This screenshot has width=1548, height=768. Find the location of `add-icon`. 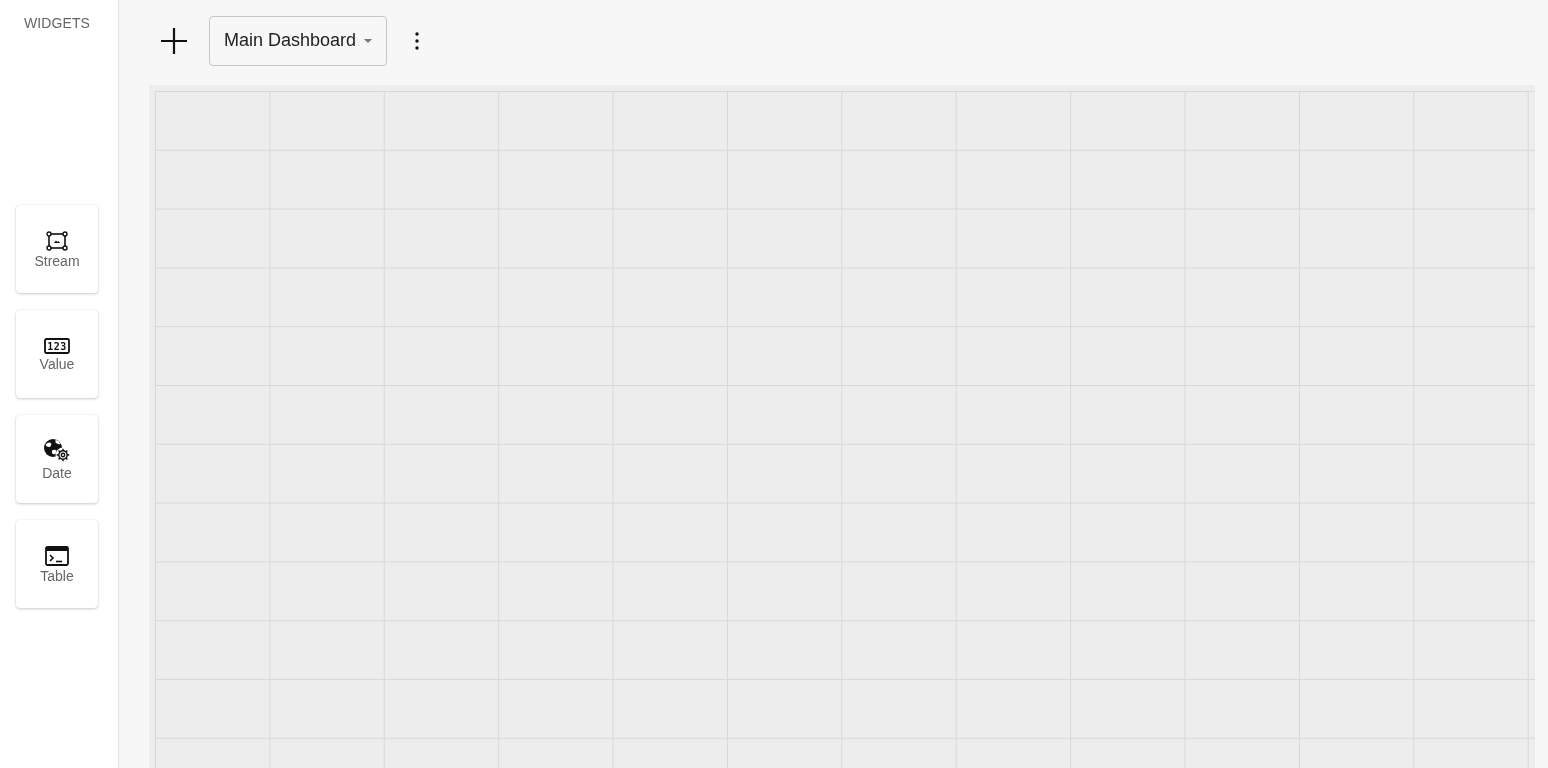

add-icon is located at coordinates (174, 40).